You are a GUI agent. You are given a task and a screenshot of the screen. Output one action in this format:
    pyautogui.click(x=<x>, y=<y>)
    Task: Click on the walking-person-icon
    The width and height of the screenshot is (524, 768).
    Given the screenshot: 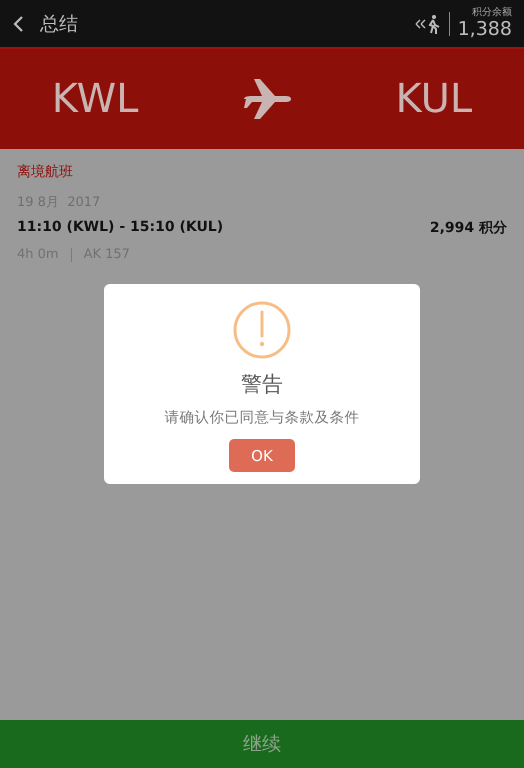 What is the action you would take?
    pyautogui.click(x=427, y=24)
    